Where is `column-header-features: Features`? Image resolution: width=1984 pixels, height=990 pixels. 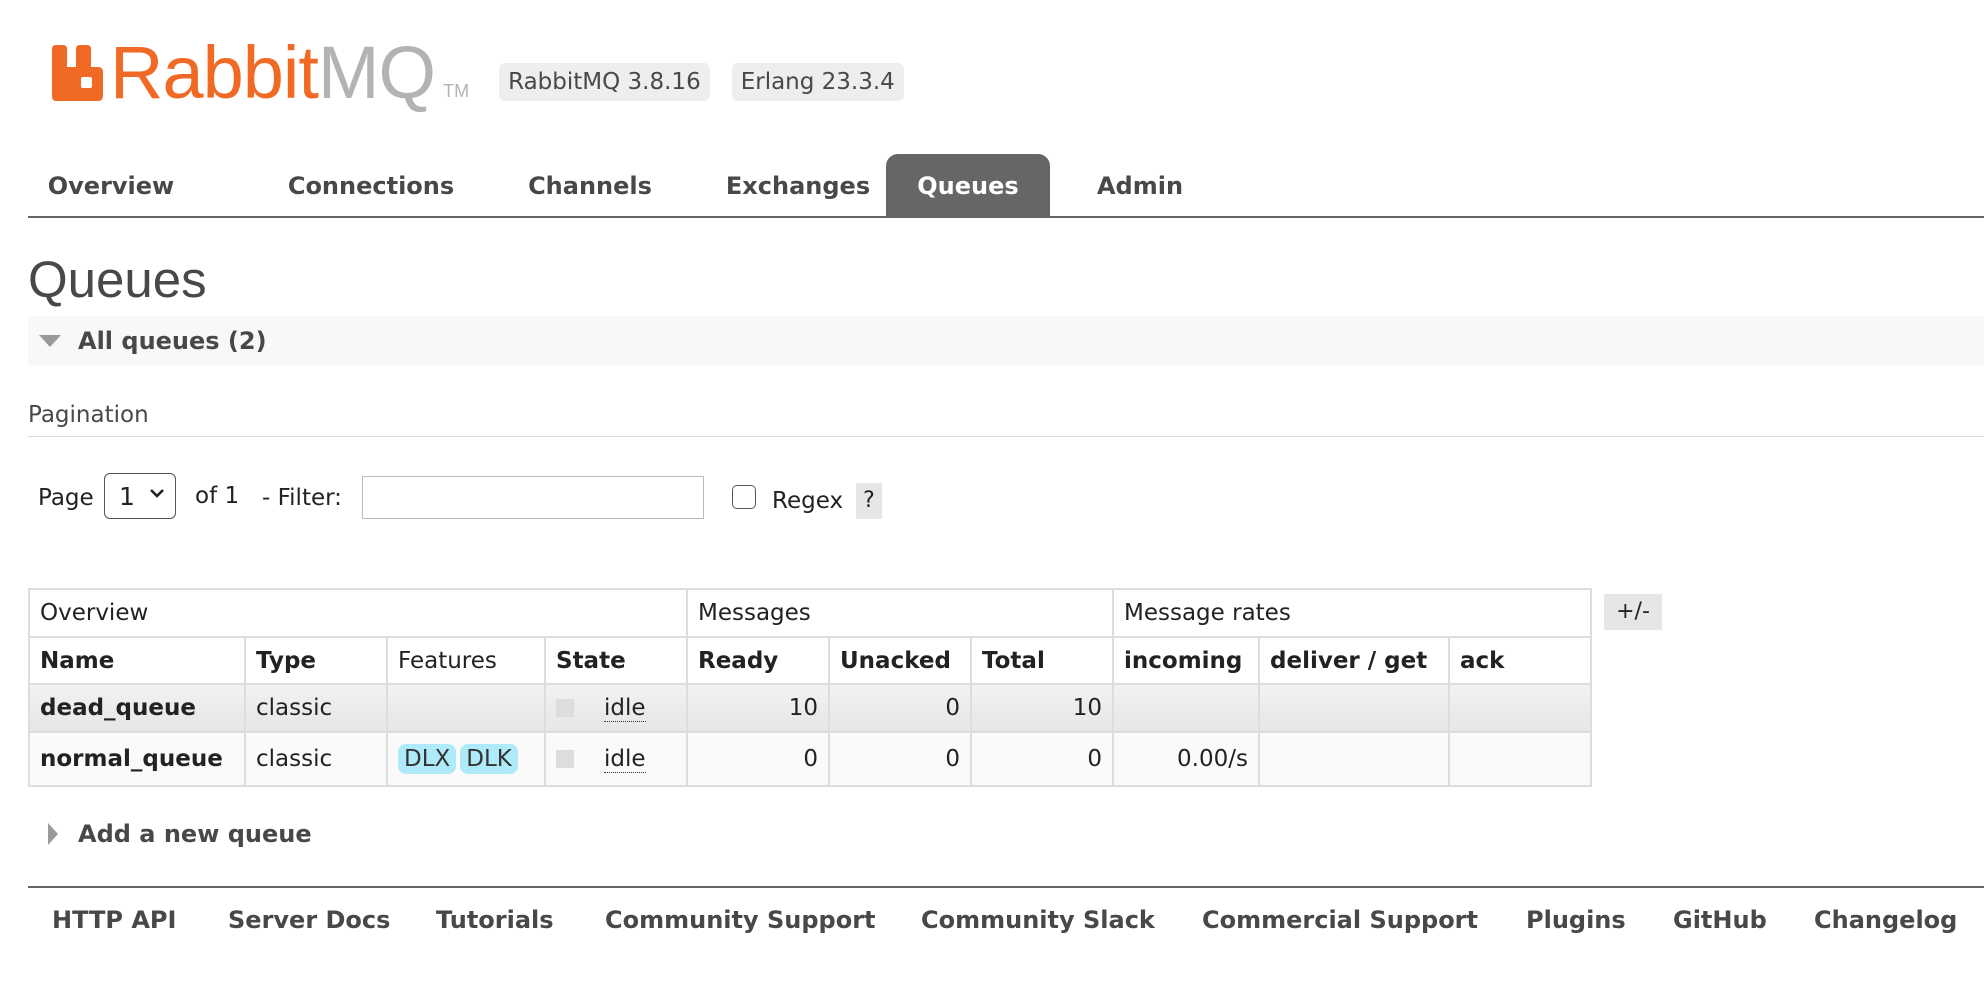
column-header-features: Features is located at coordinates (466, 660).